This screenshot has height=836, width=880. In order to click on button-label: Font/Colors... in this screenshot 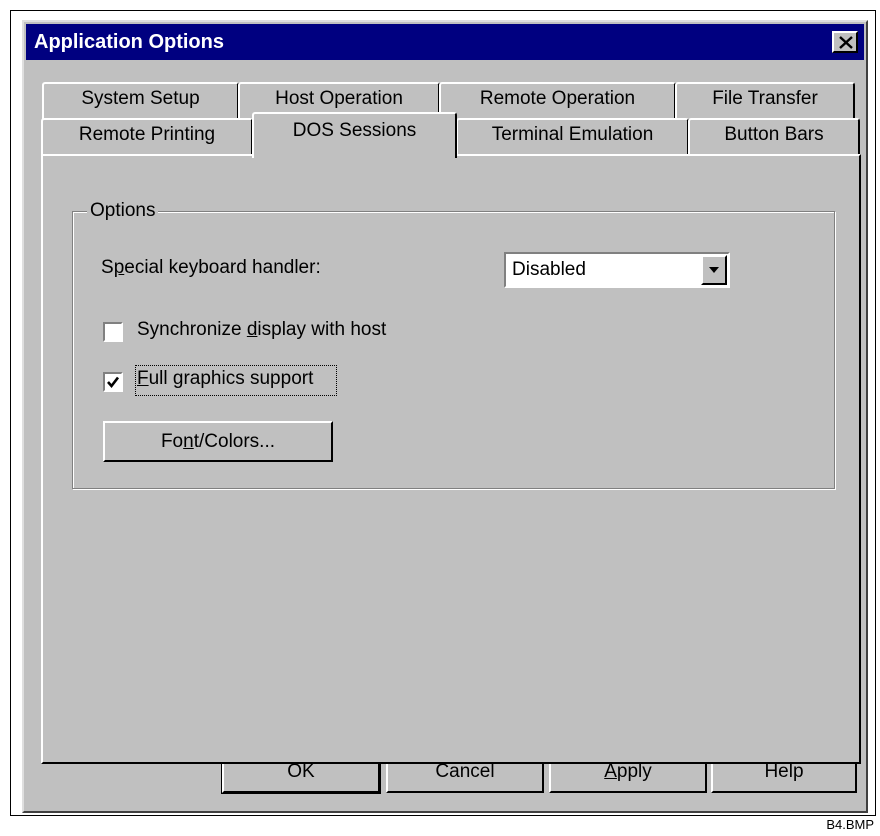, I will do `click(218, 438)`.